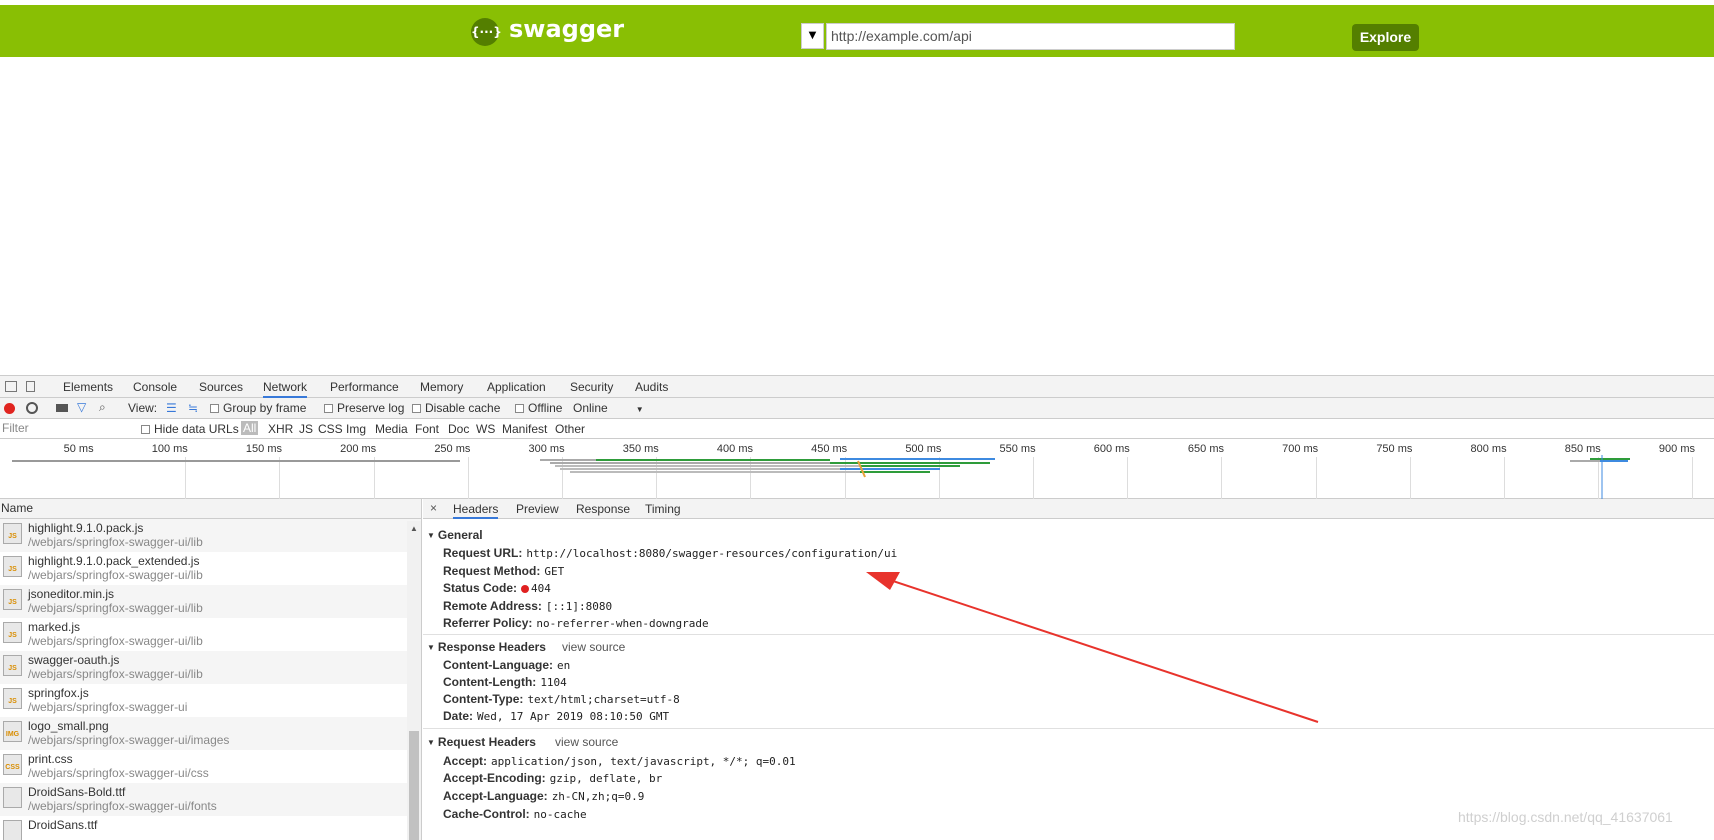 The width and height of the screenshot is (1714, 840). I want to click on group-by-frame-checkbox: Group by frame, so click(258, 408).